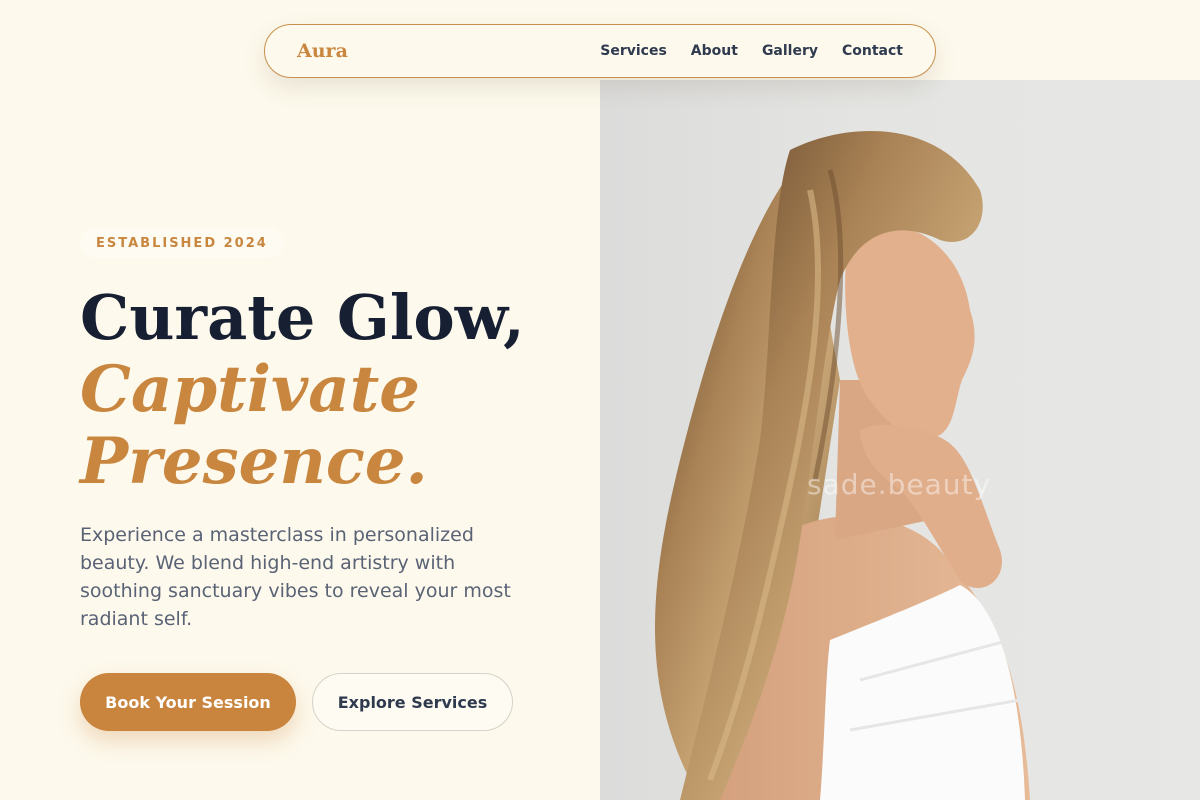 This screenshot has width=1200, height=800. I want to click on nav-link-services: Services, so click(633, 51).